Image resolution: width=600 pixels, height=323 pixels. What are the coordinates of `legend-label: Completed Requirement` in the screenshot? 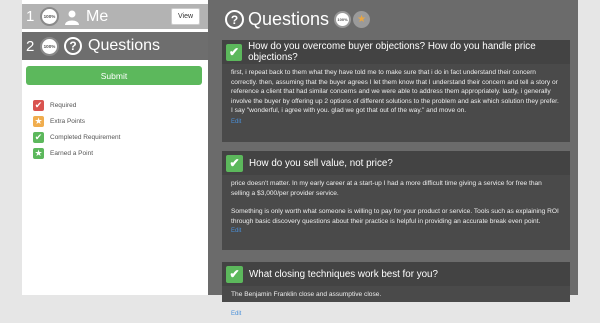 It's located at (85, 137).